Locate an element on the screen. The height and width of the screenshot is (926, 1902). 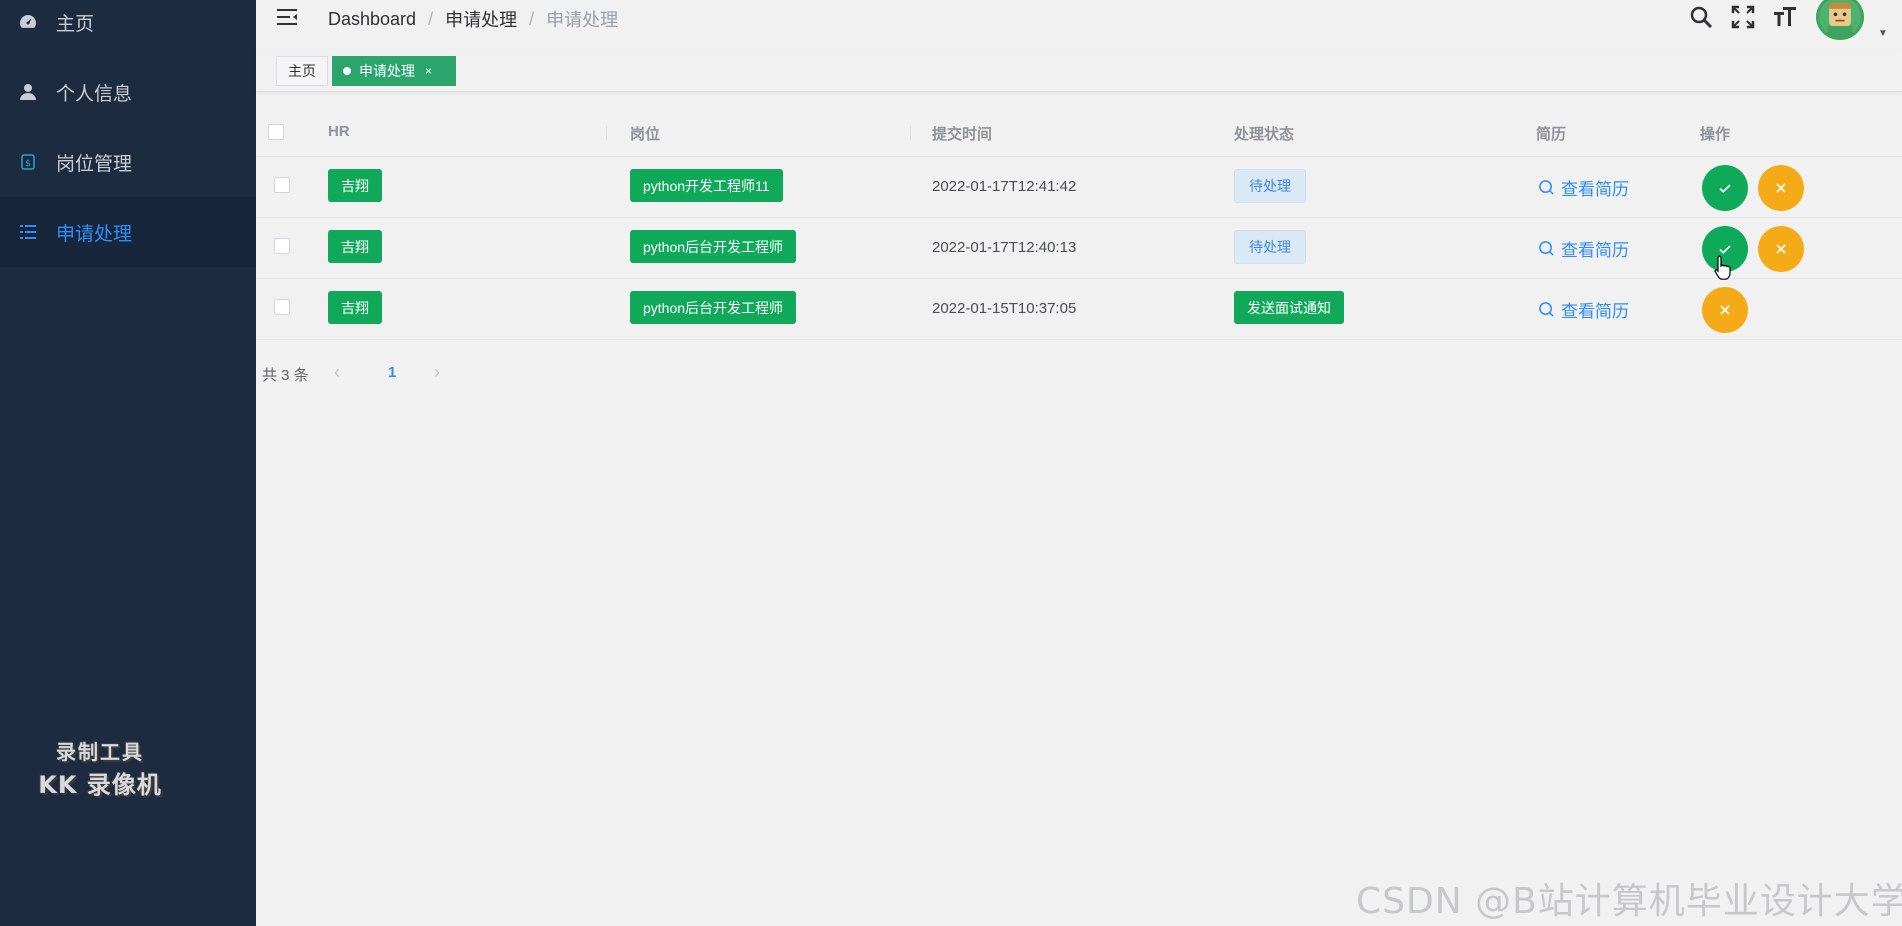
sidebar-item-label: 个人信息 is located at coordinates (94, 94).